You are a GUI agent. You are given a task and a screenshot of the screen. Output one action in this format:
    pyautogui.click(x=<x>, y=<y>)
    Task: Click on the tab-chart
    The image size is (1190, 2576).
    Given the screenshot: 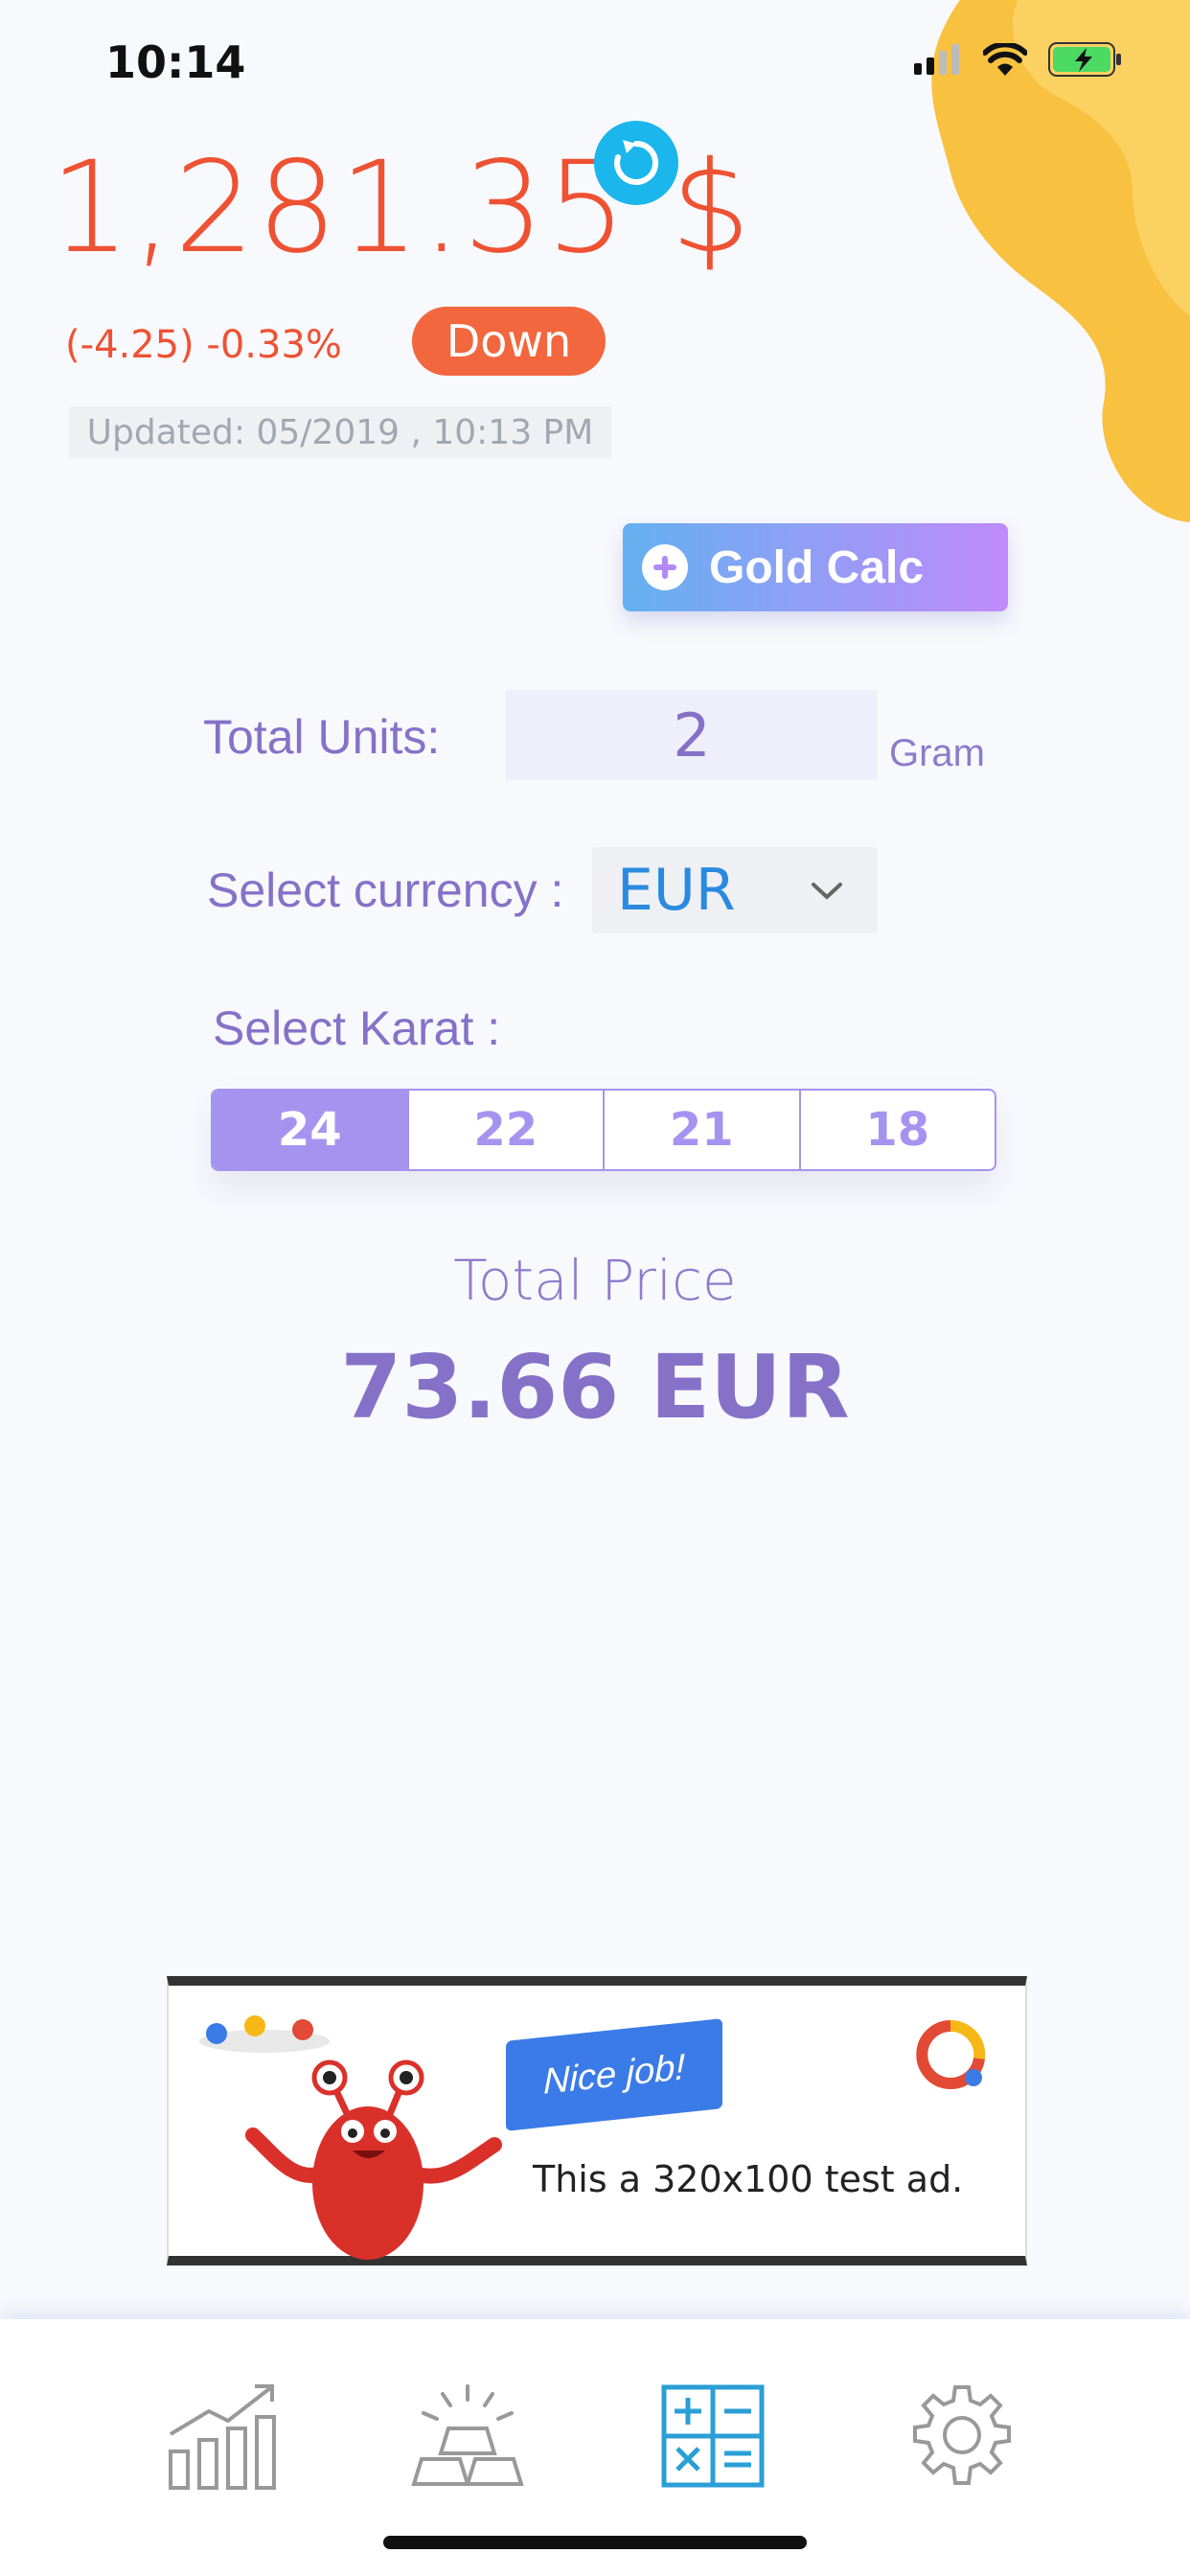 What is the action you would take?
    pyautogui.click(x=222, y=2436)
    